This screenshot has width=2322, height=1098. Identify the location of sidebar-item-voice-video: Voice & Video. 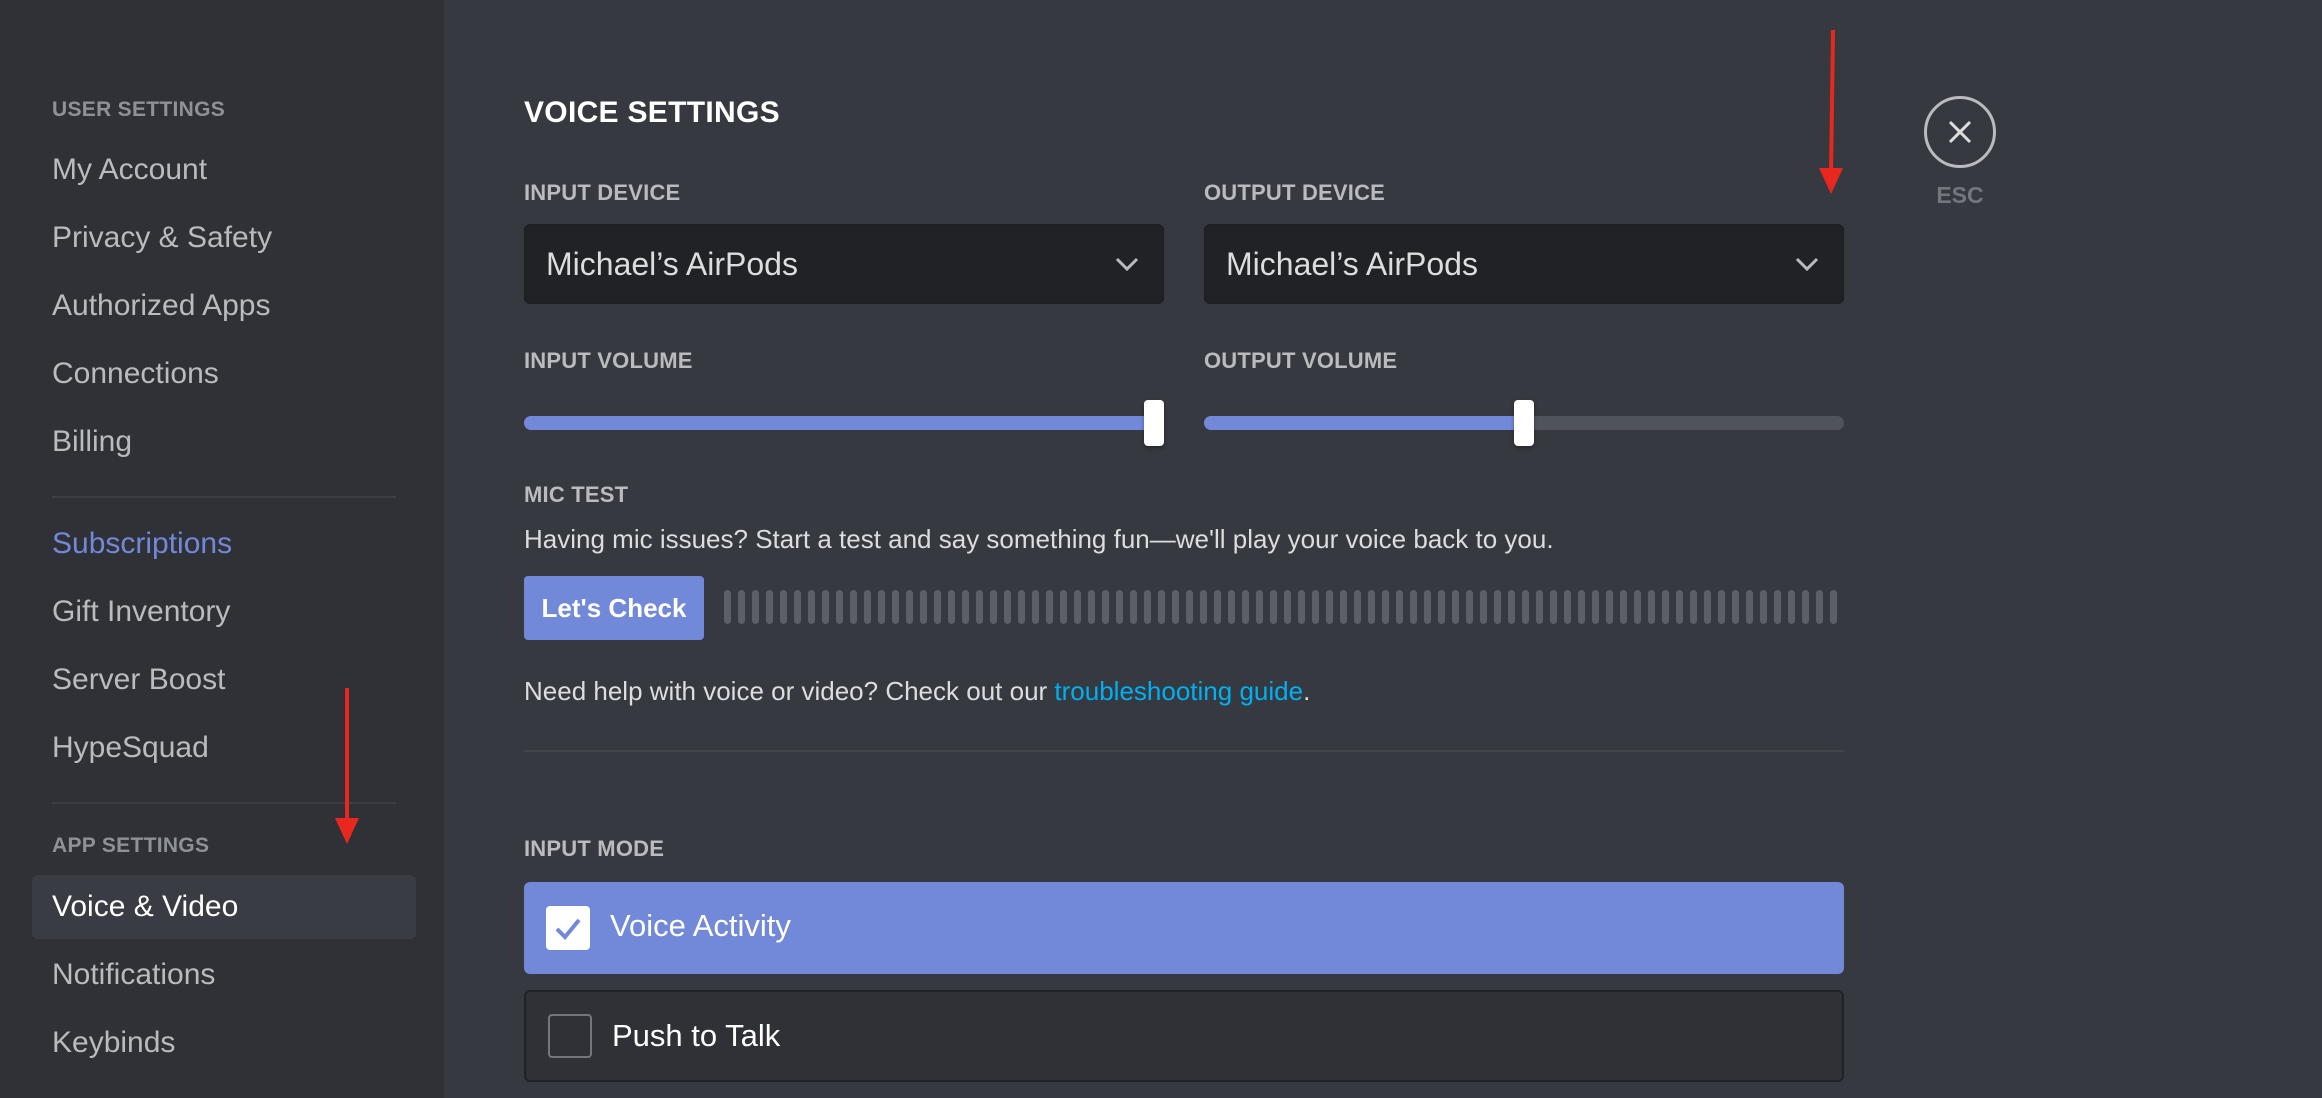
(224, 907).